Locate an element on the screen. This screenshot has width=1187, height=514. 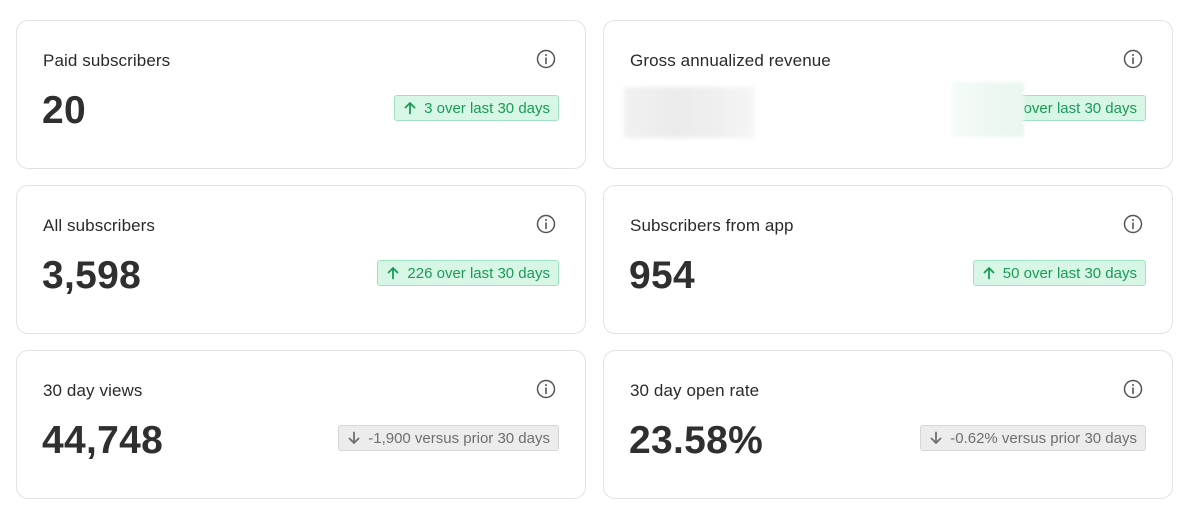
stat-card-paid-subscribers: Paid subscribers 20 3 over last 30 days is located at coordinates (301, 94).